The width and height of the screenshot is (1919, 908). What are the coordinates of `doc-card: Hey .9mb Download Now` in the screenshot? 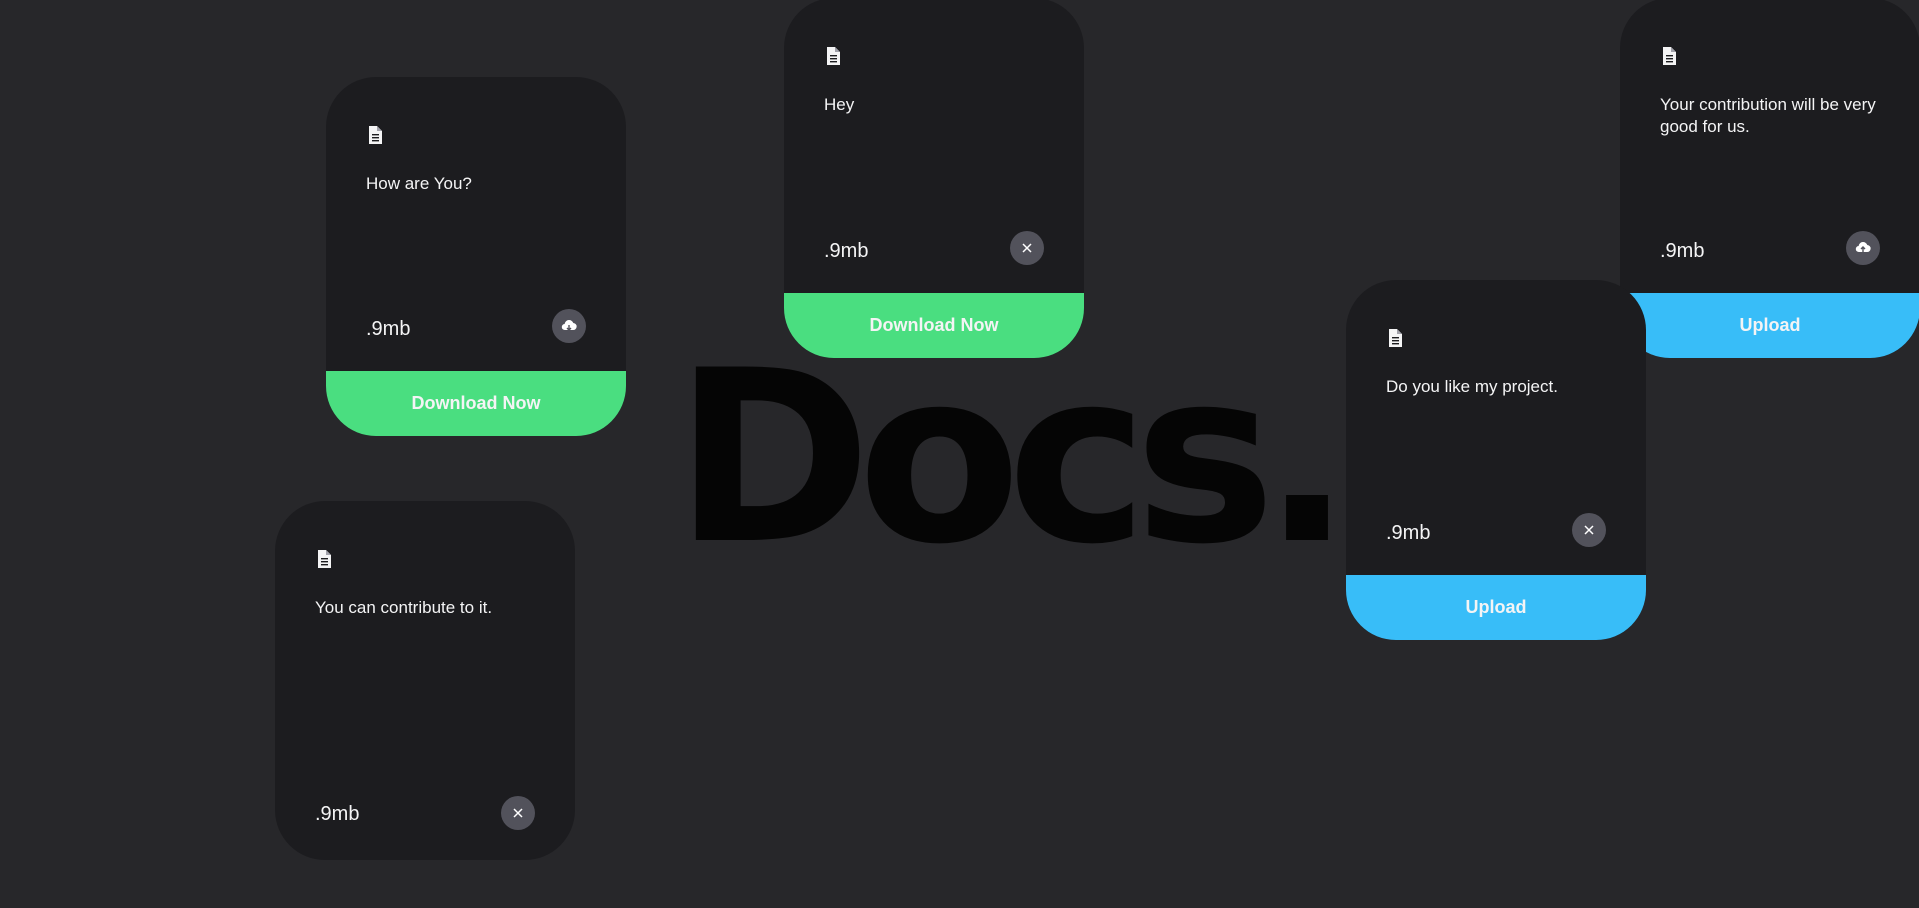 It's located at (934, 179).